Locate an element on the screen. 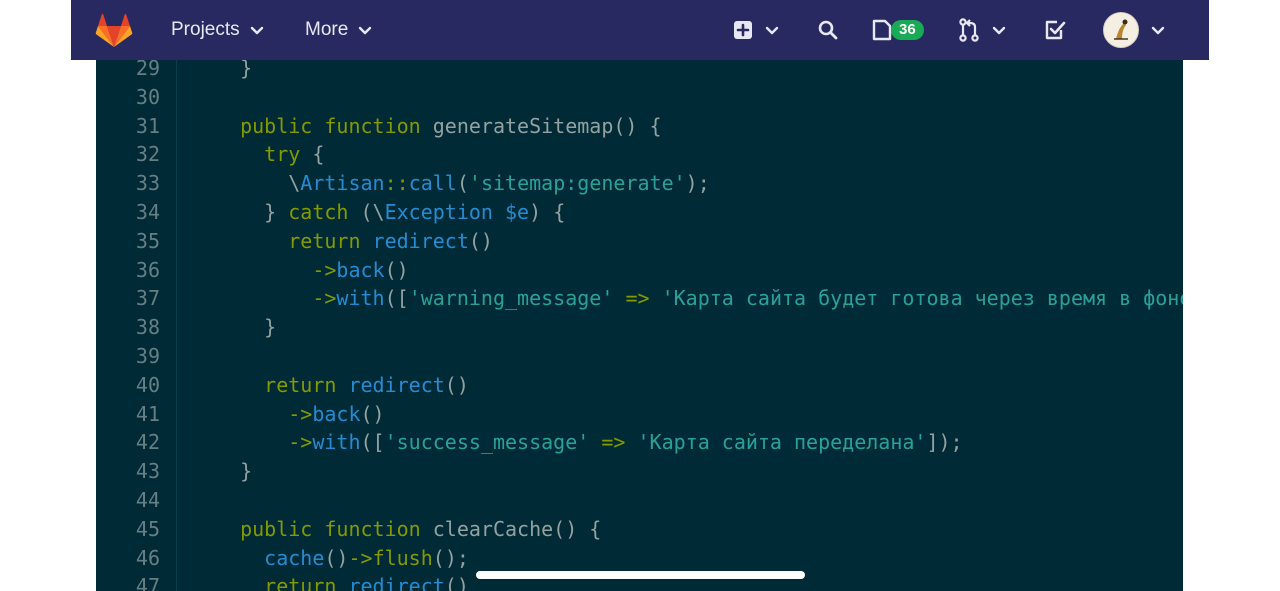 The image size is (1280, 591). projects-label: Projects is located at coordinates (205, 29).